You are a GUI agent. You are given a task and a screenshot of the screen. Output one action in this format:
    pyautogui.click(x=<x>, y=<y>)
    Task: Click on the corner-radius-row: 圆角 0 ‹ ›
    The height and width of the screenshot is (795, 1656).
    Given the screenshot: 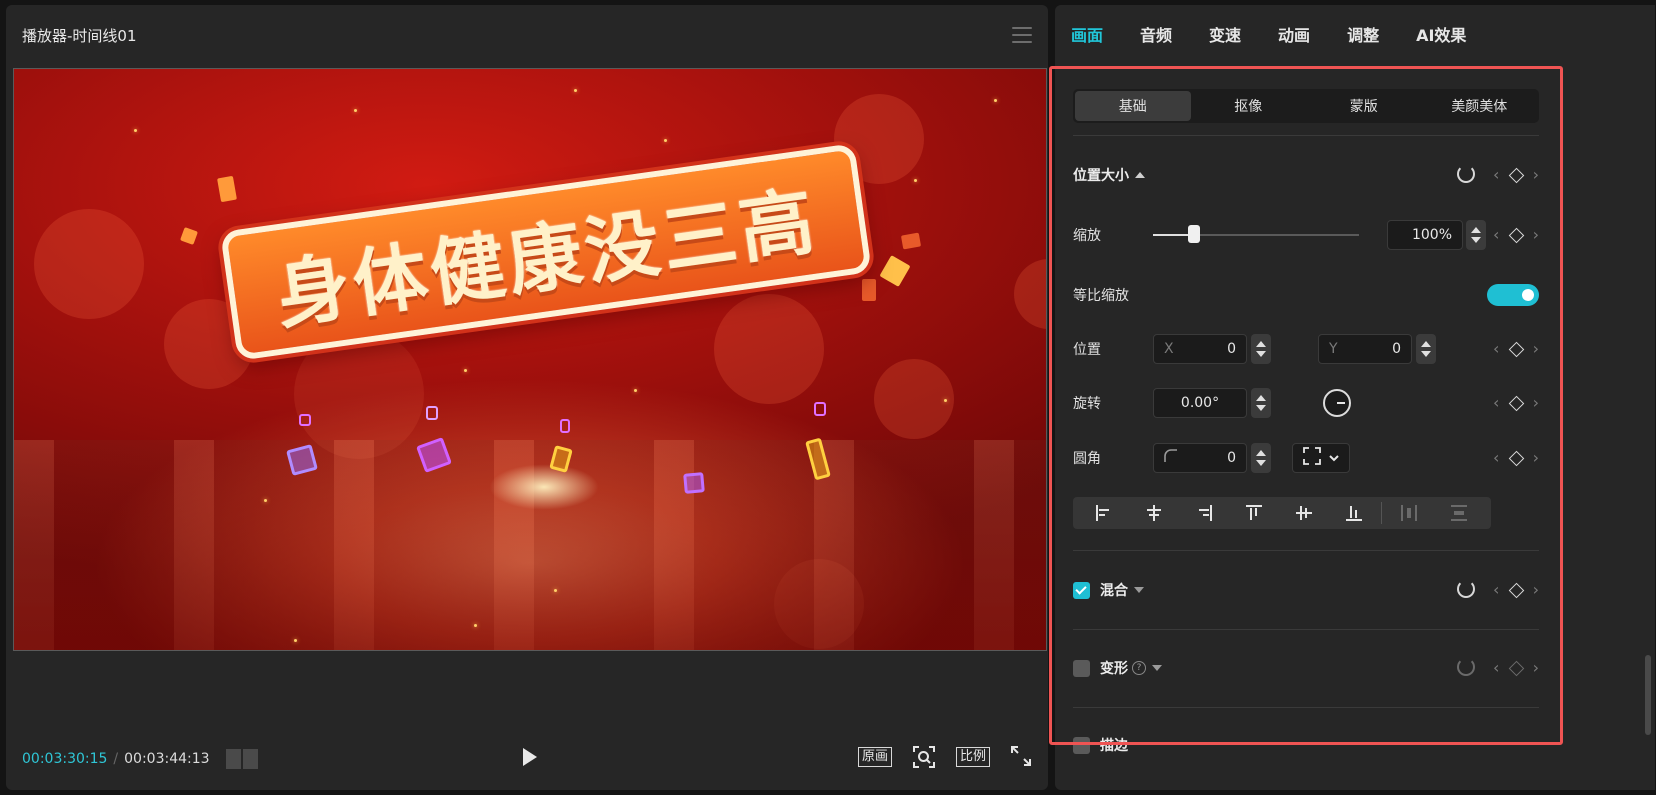 What is the action you would take?
    pyautogui.click(x=1306, y=458)
    